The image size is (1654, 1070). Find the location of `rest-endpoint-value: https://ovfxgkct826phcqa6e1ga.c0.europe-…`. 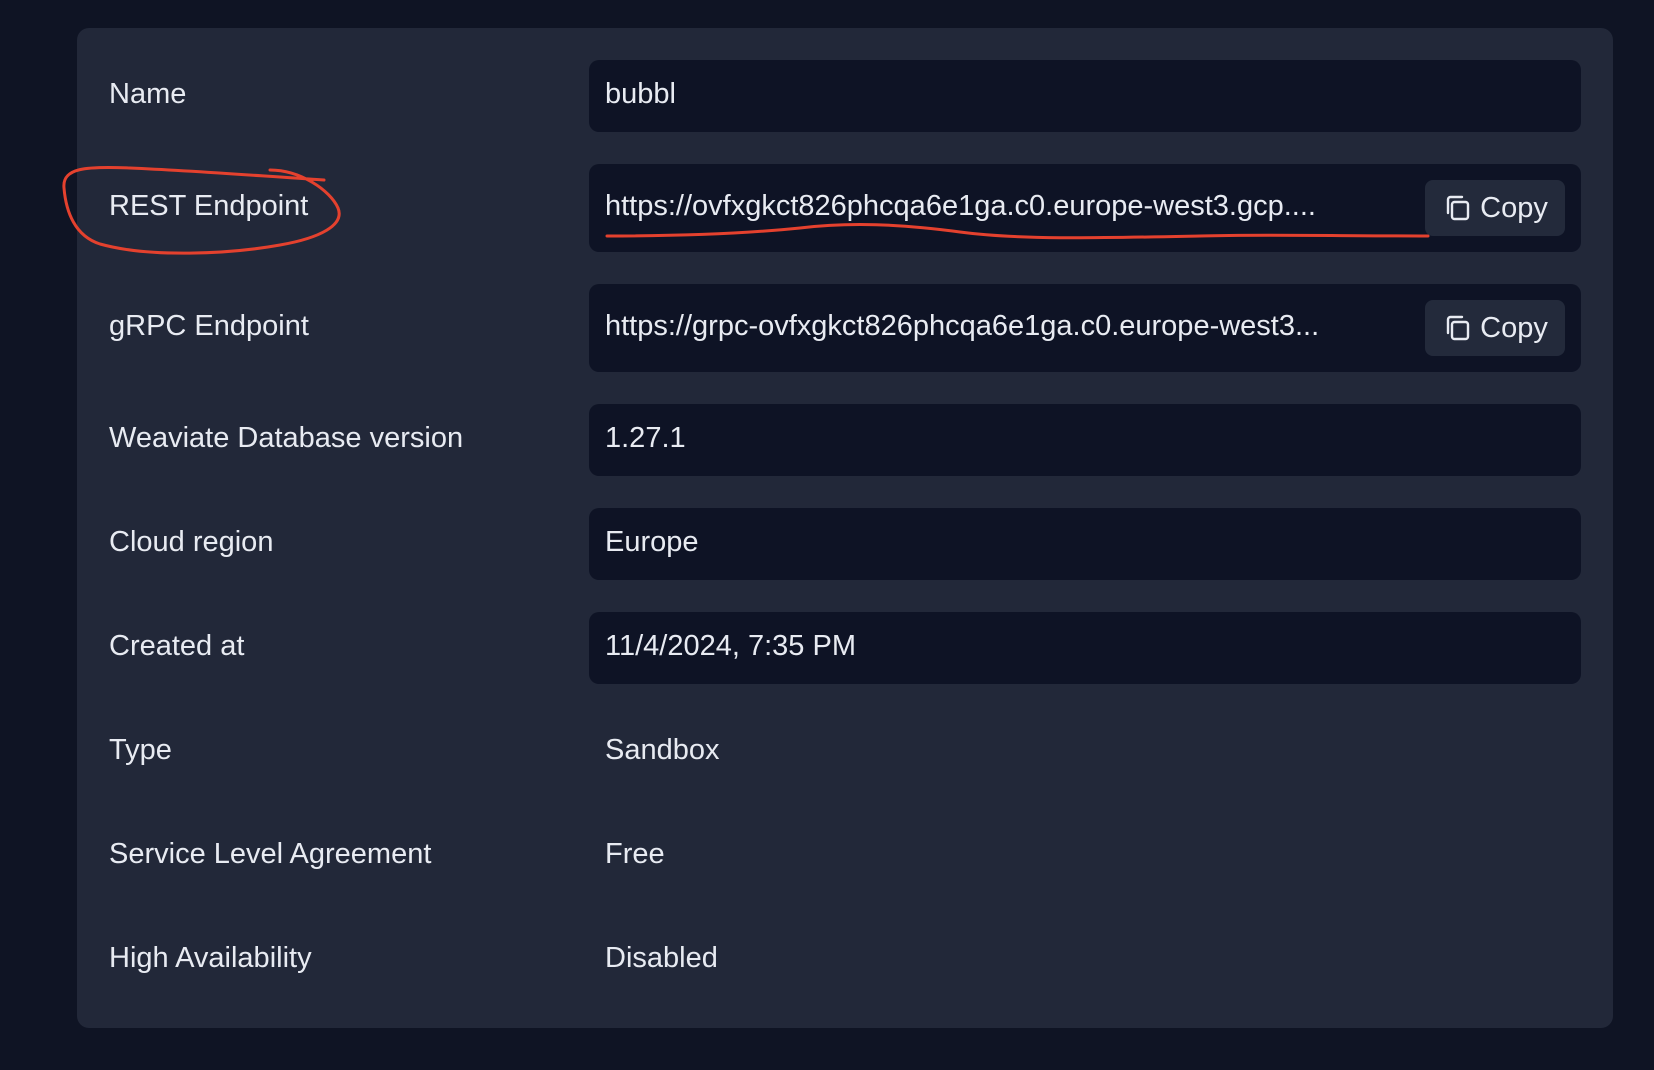

rest-endpoint-value: https://ovfxgkct826phcqa6e1ga.c0.europe-… is located at coordinates (960, 206).